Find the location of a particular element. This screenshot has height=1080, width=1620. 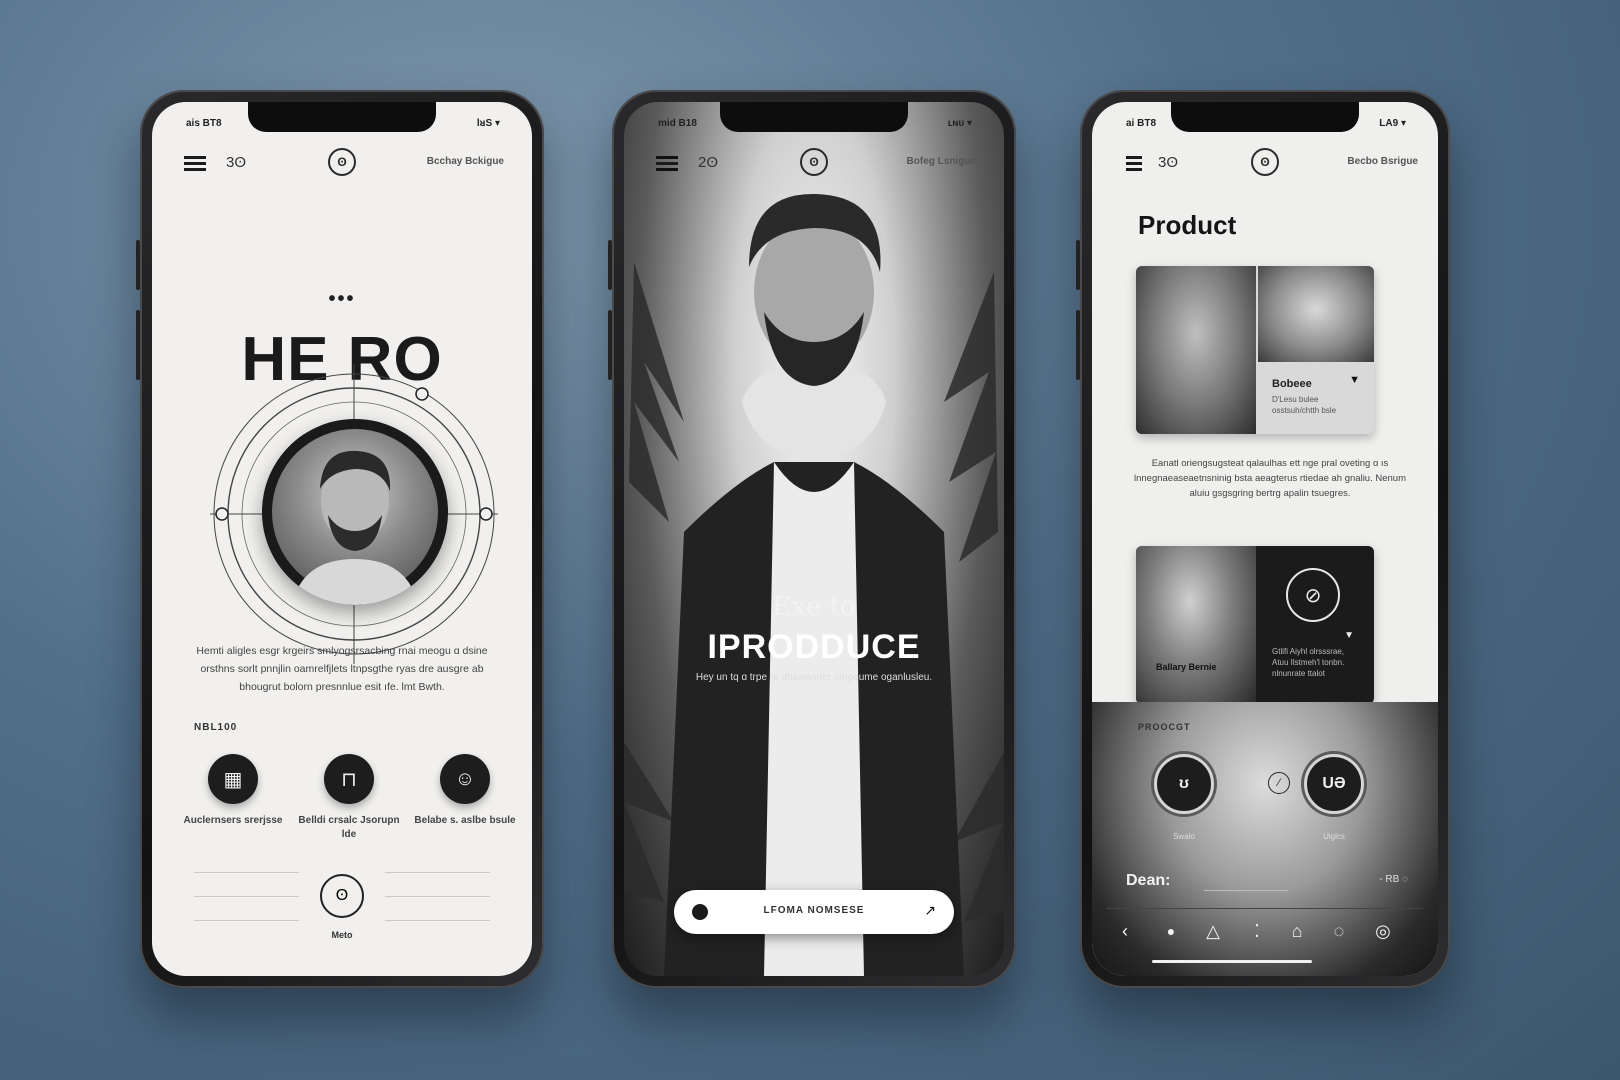

feature-label: Auclernsers srerjsse is located at coordinates (233, 820).